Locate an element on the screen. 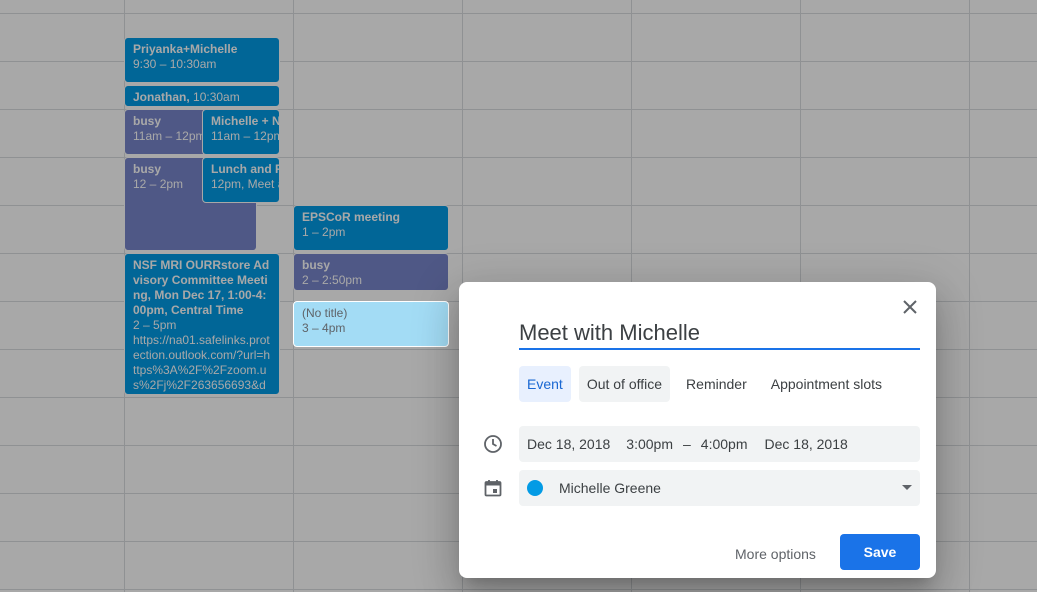 This screenshot has width=1037, height=592. close-button is located at coordinates (910, 307).